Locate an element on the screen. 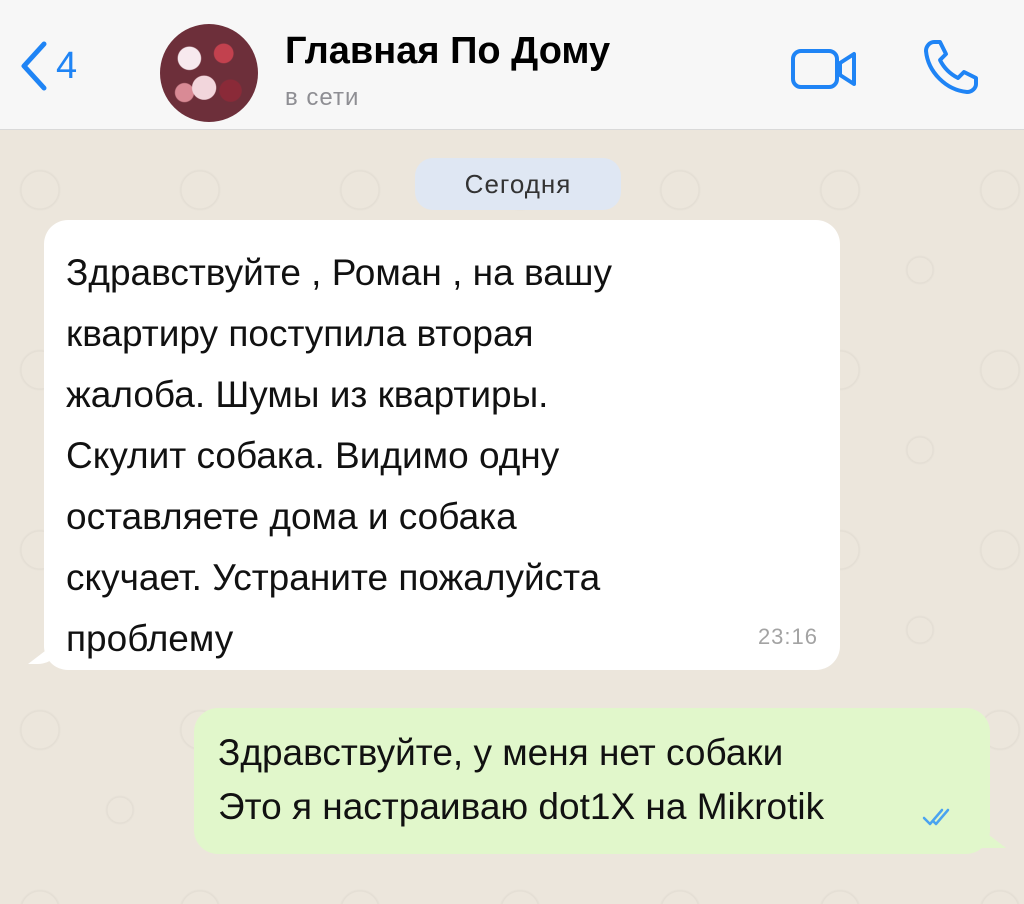 This screenshot has width=1024, height=904. avatar is located at coordinates (209, 73).